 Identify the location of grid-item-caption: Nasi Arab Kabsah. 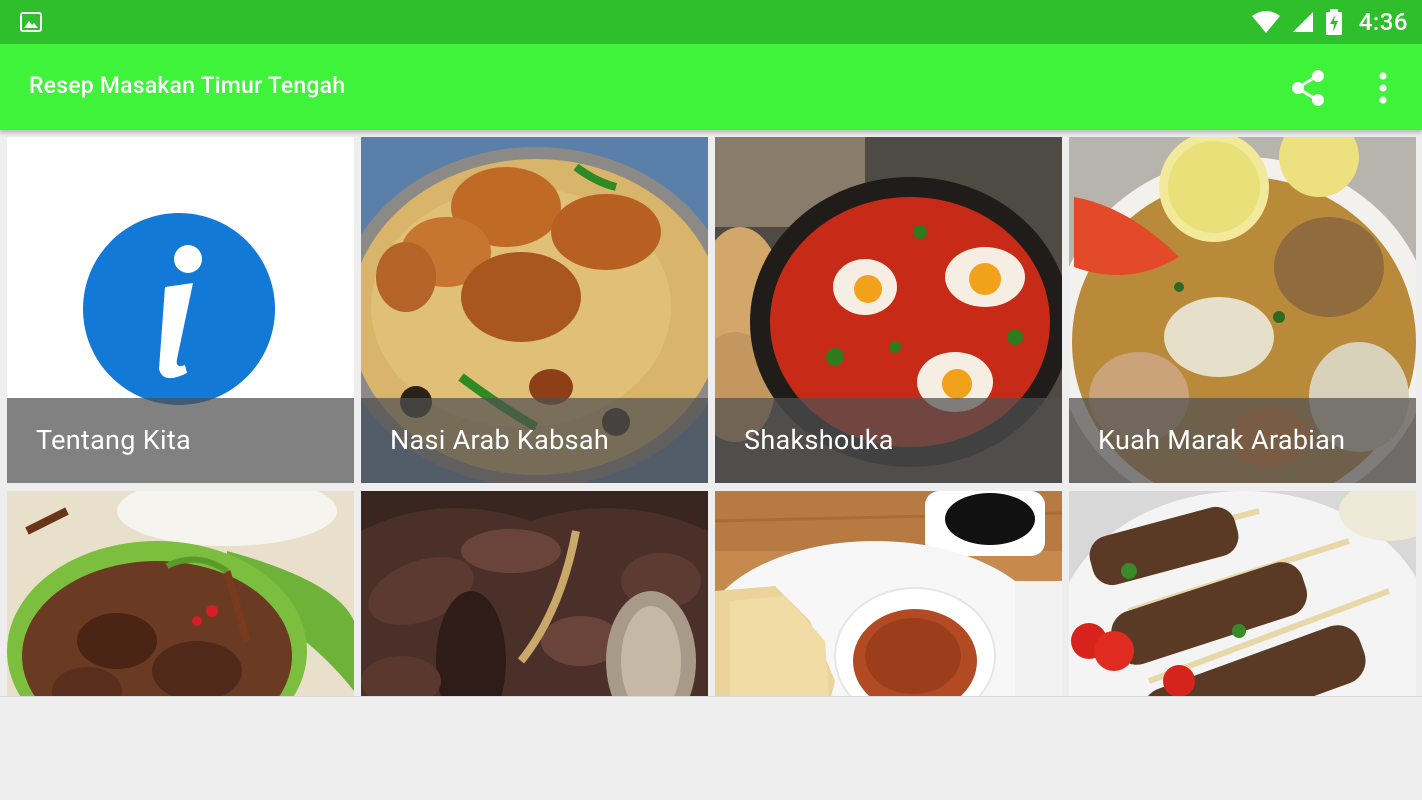
(534, 440).